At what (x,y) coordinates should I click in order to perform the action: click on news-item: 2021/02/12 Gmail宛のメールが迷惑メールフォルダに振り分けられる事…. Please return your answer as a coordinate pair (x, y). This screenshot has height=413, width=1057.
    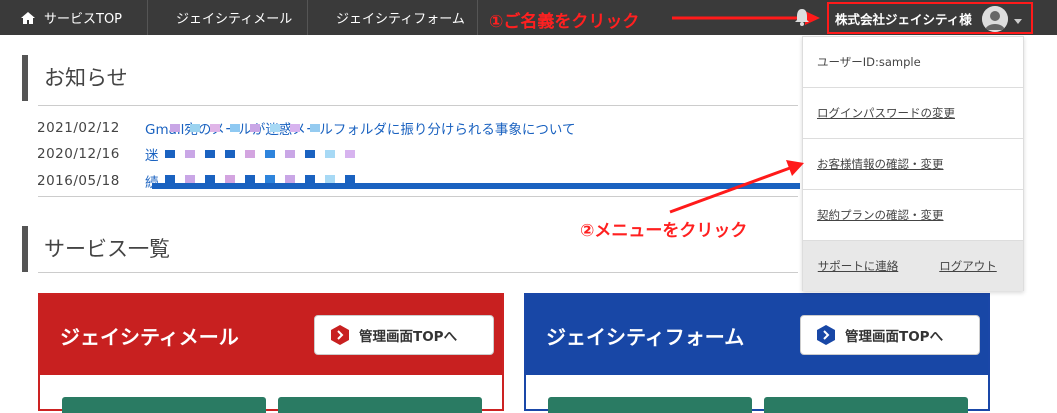
    Looking at the image, I should click on (331, 128).